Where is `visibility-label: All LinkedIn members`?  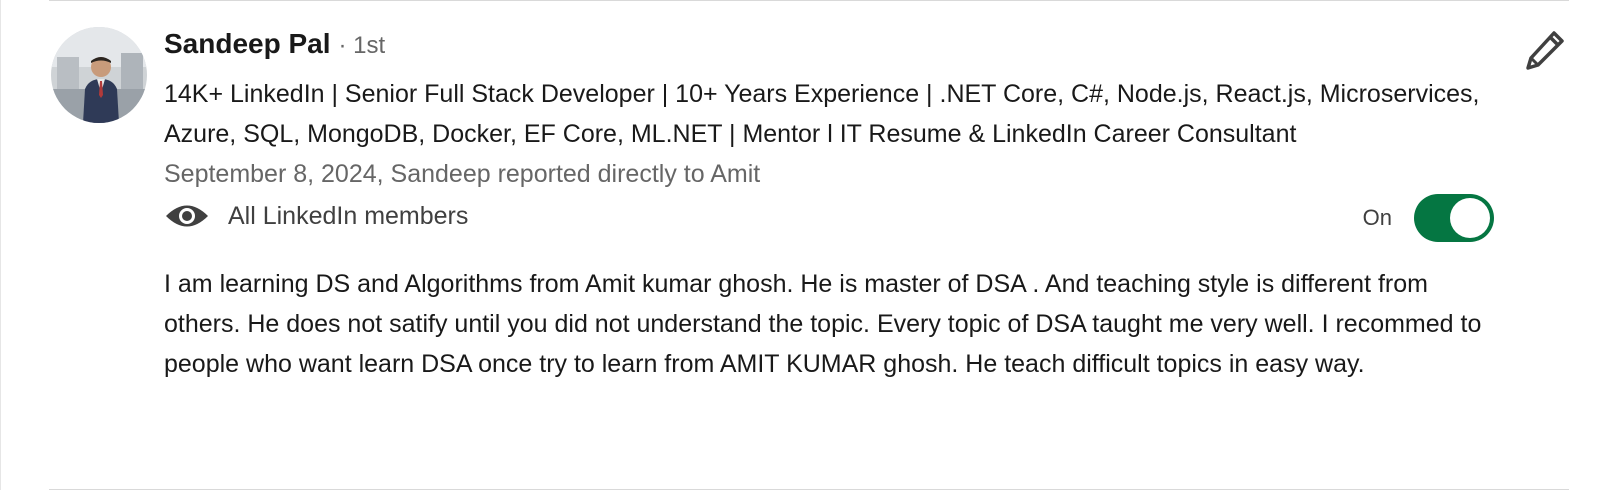
visibility-label: All LinkedIn members is located at coordinates (348, 215).